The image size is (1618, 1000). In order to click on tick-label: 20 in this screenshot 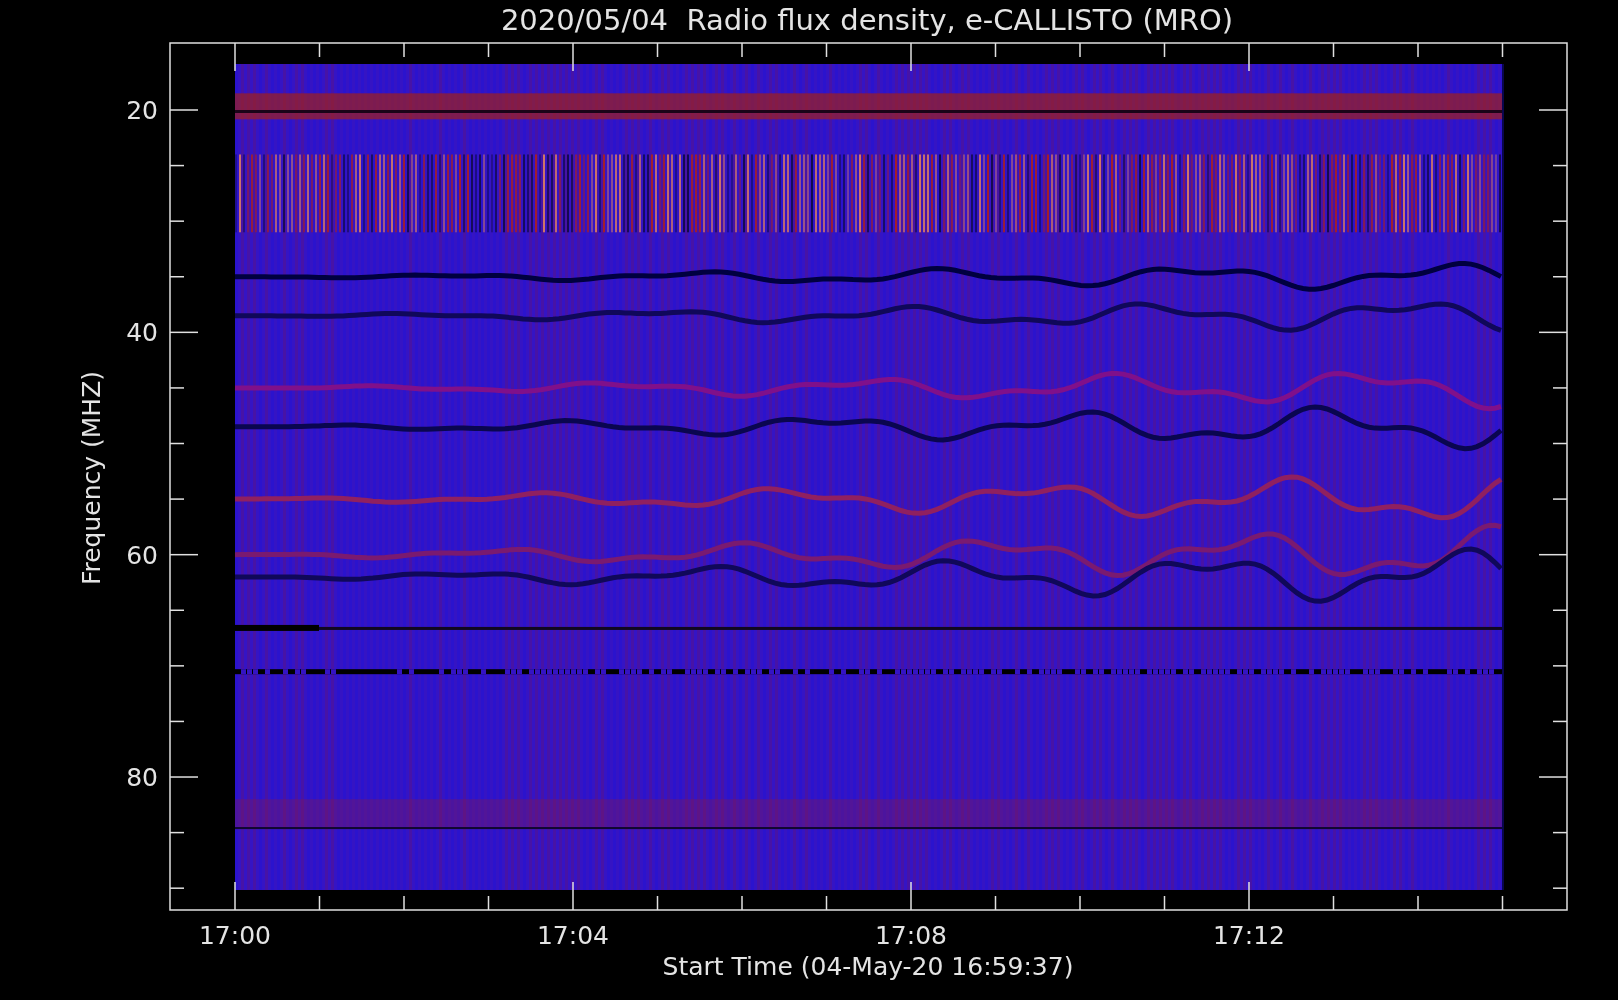, I will do `click(142, 110)`.